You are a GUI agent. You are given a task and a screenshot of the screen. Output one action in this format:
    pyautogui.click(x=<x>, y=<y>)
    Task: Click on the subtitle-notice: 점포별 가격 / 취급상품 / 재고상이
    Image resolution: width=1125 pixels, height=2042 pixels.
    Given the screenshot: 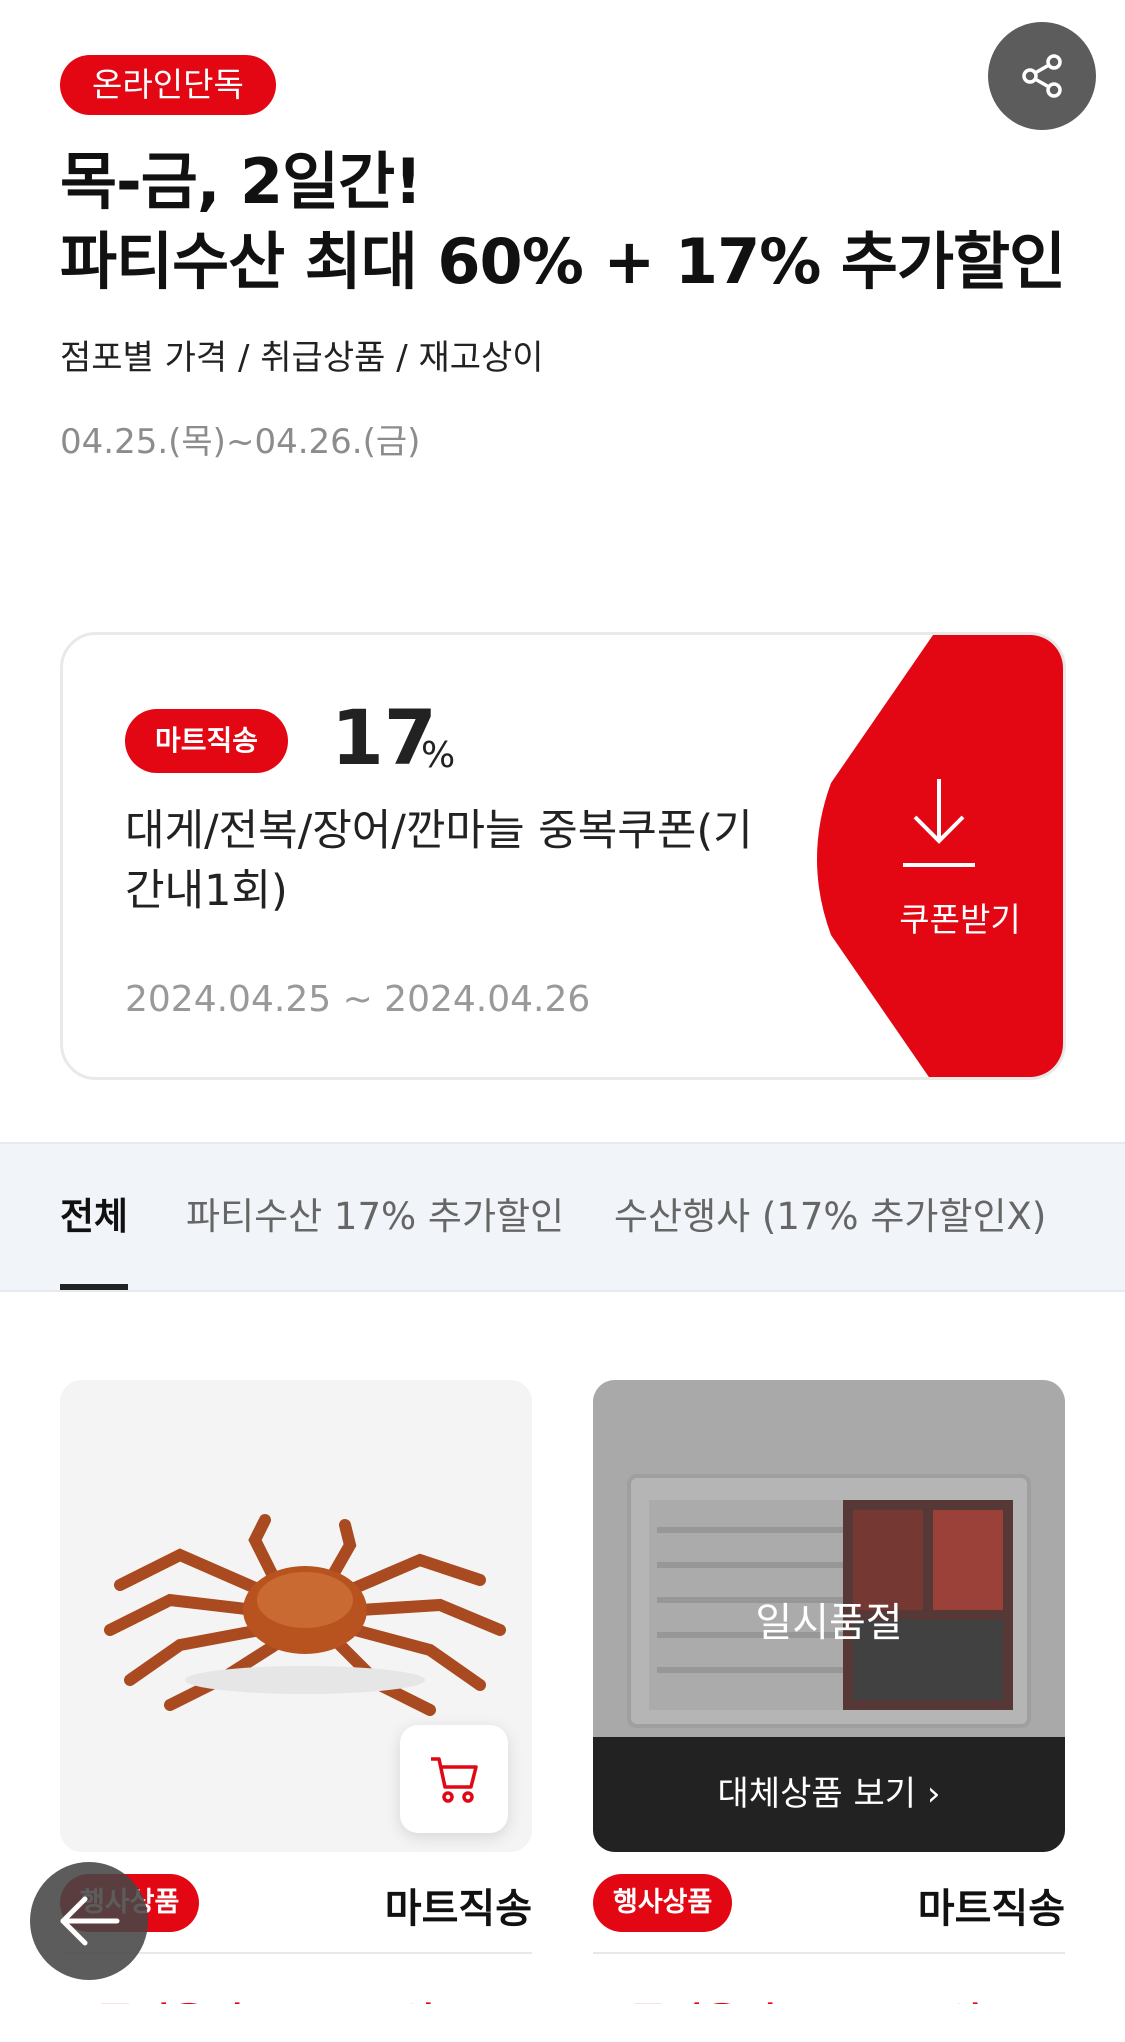 What is the action you would take?
    pyautogui.click(x=302, y=358)
    